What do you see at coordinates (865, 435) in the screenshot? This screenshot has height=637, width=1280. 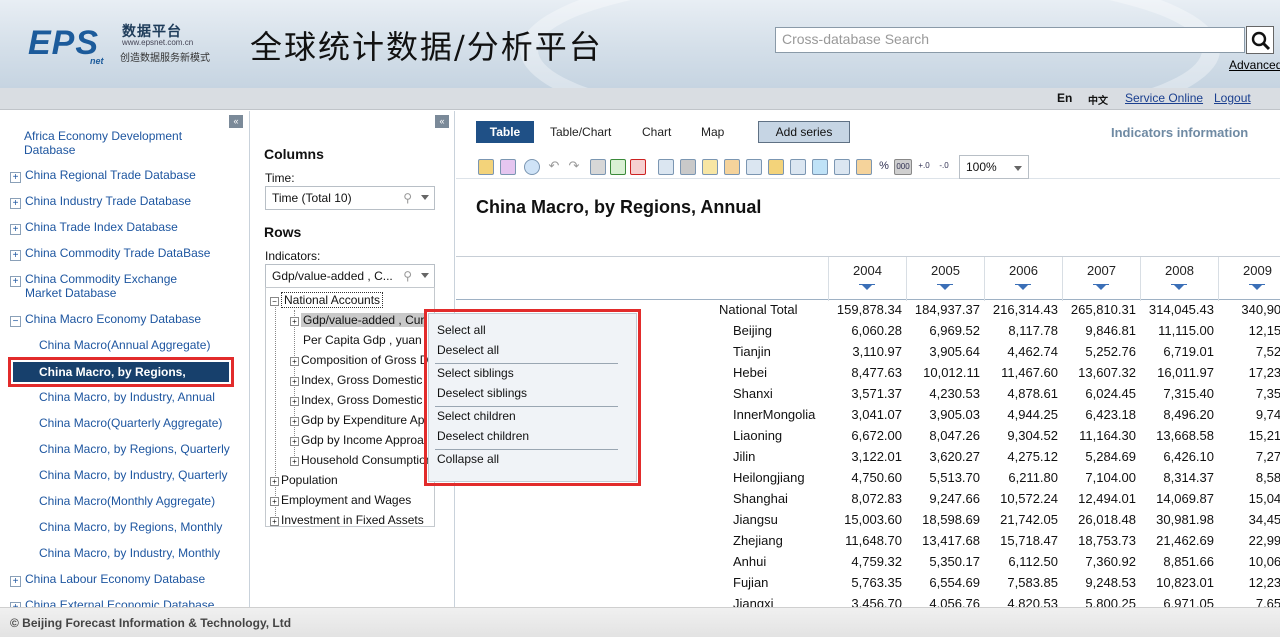 I see `table-cell: 6,672.00` at bounding box center [865, 435].